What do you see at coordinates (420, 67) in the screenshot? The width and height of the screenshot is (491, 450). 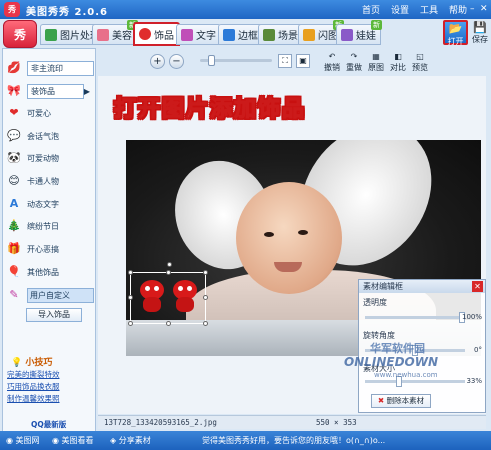 I see `preview-label: 预览` at bounding box center [420, 67].